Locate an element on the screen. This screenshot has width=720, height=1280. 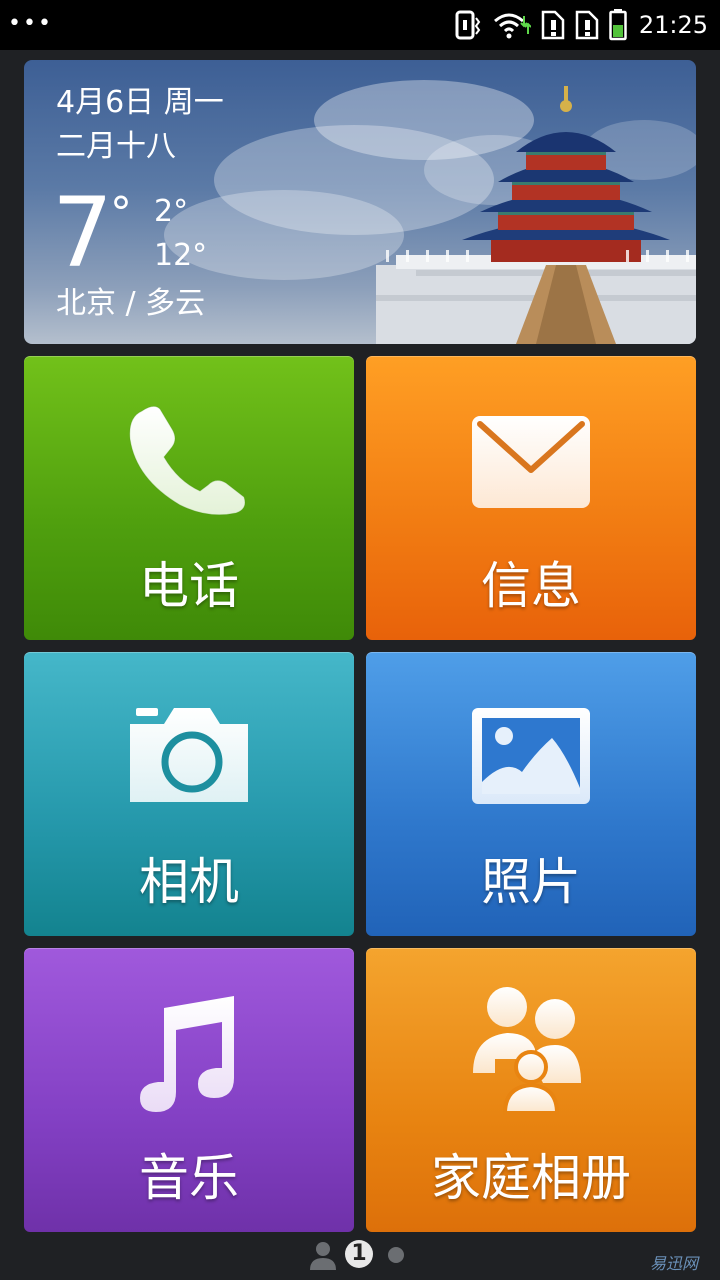
sim1-alert-icon is located at coordinates (553, 25).